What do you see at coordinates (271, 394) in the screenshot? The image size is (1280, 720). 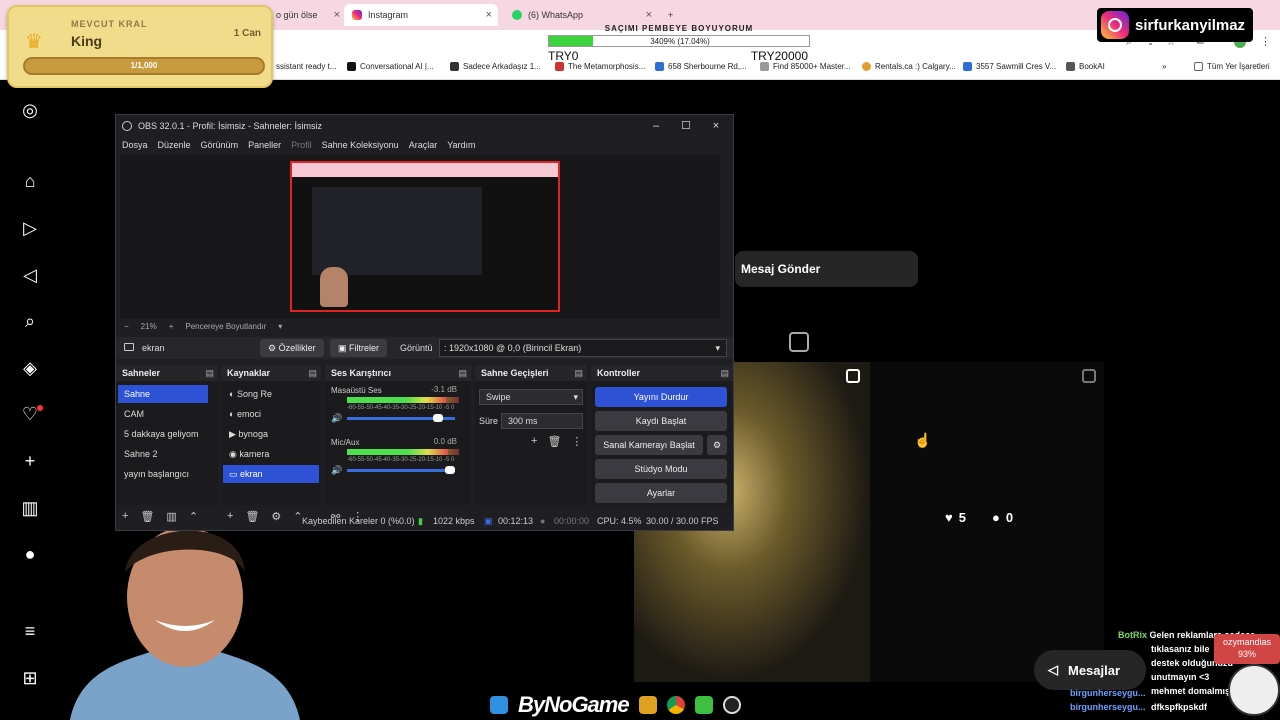 I see `source-item: ◐ Song Re` at bounding box center [271, 394].